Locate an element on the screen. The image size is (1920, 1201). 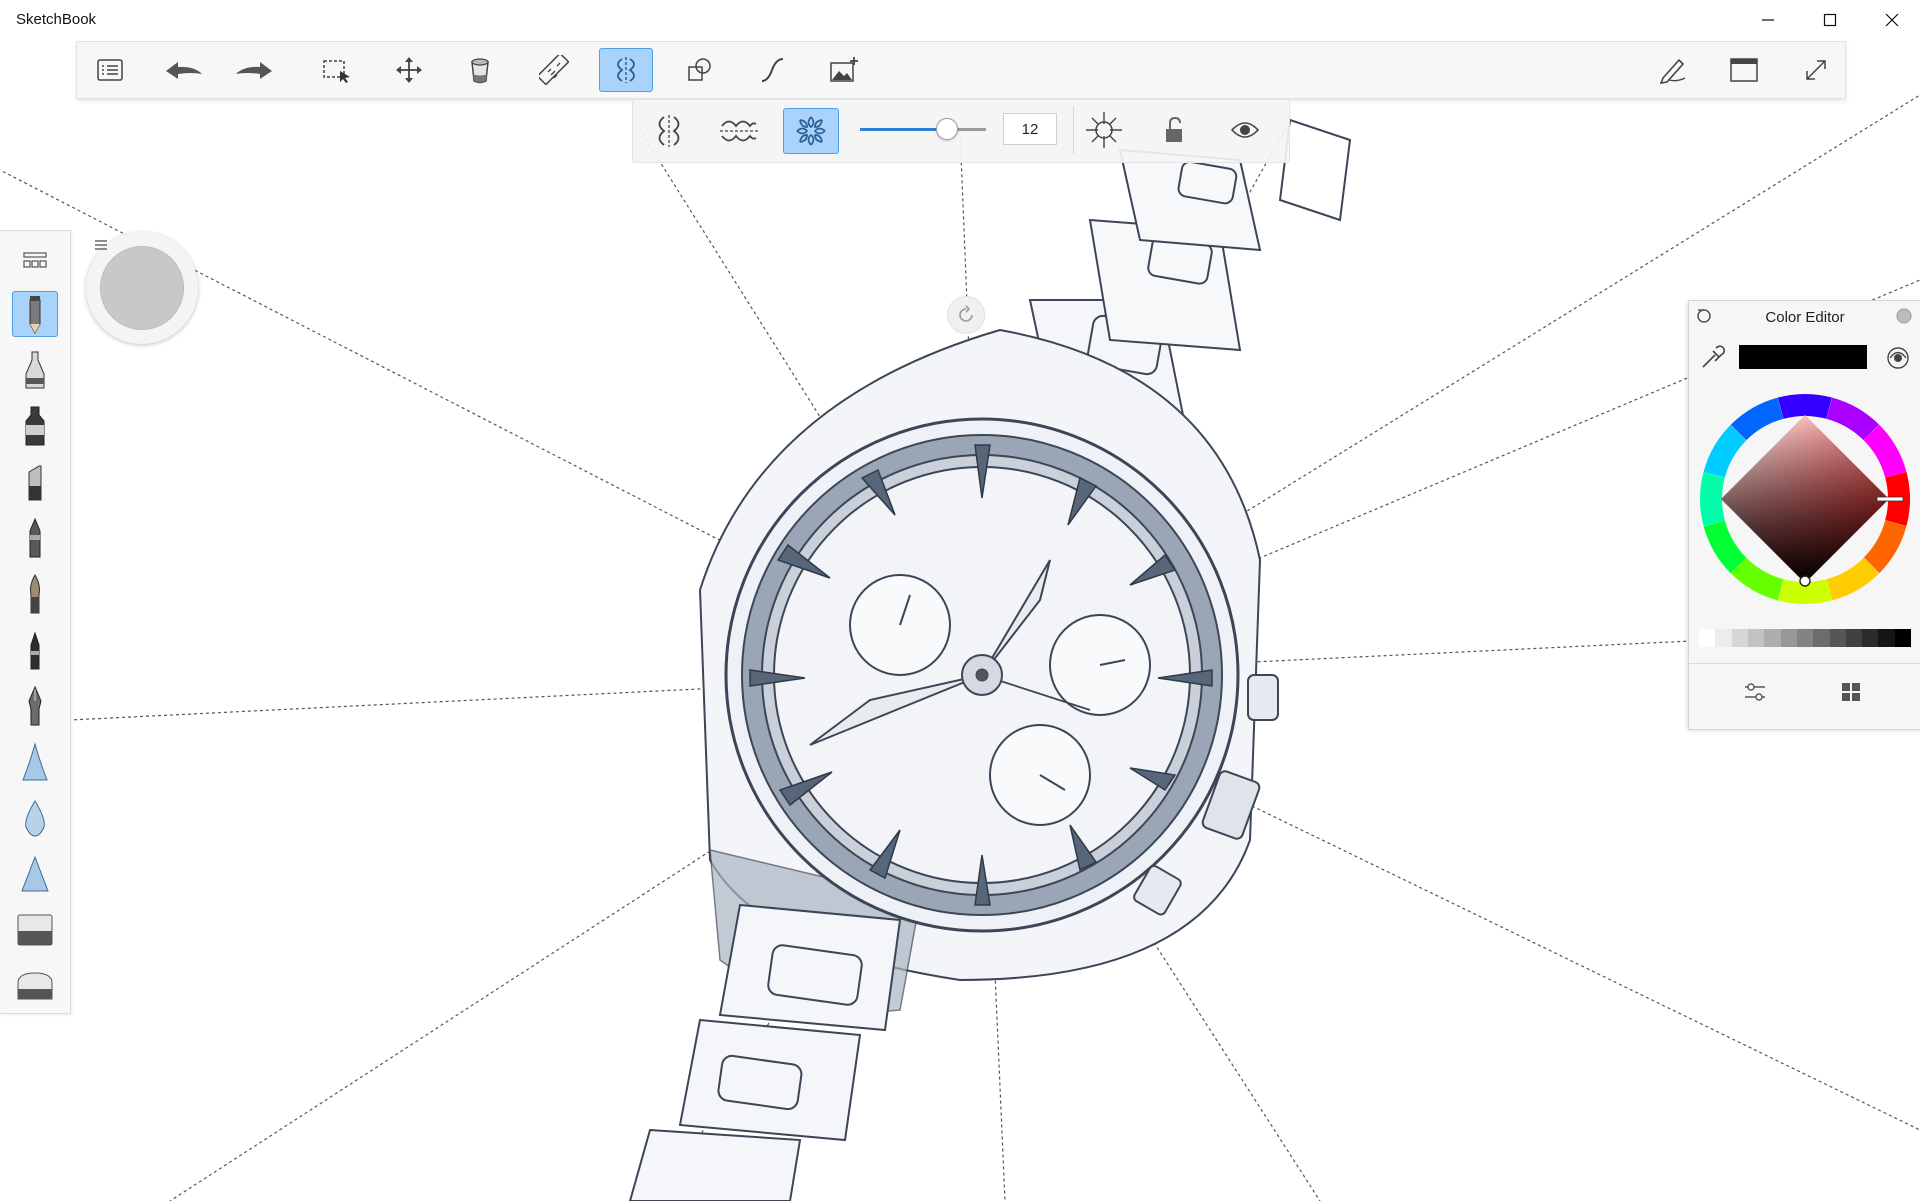
transform-button is located at coordinates (409, 70).